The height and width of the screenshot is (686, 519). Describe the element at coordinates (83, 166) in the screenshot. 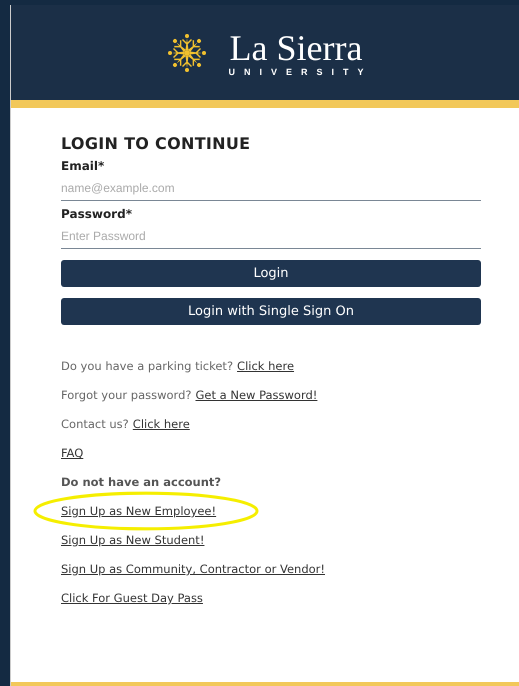

I see `field-label: Email*` at that location.